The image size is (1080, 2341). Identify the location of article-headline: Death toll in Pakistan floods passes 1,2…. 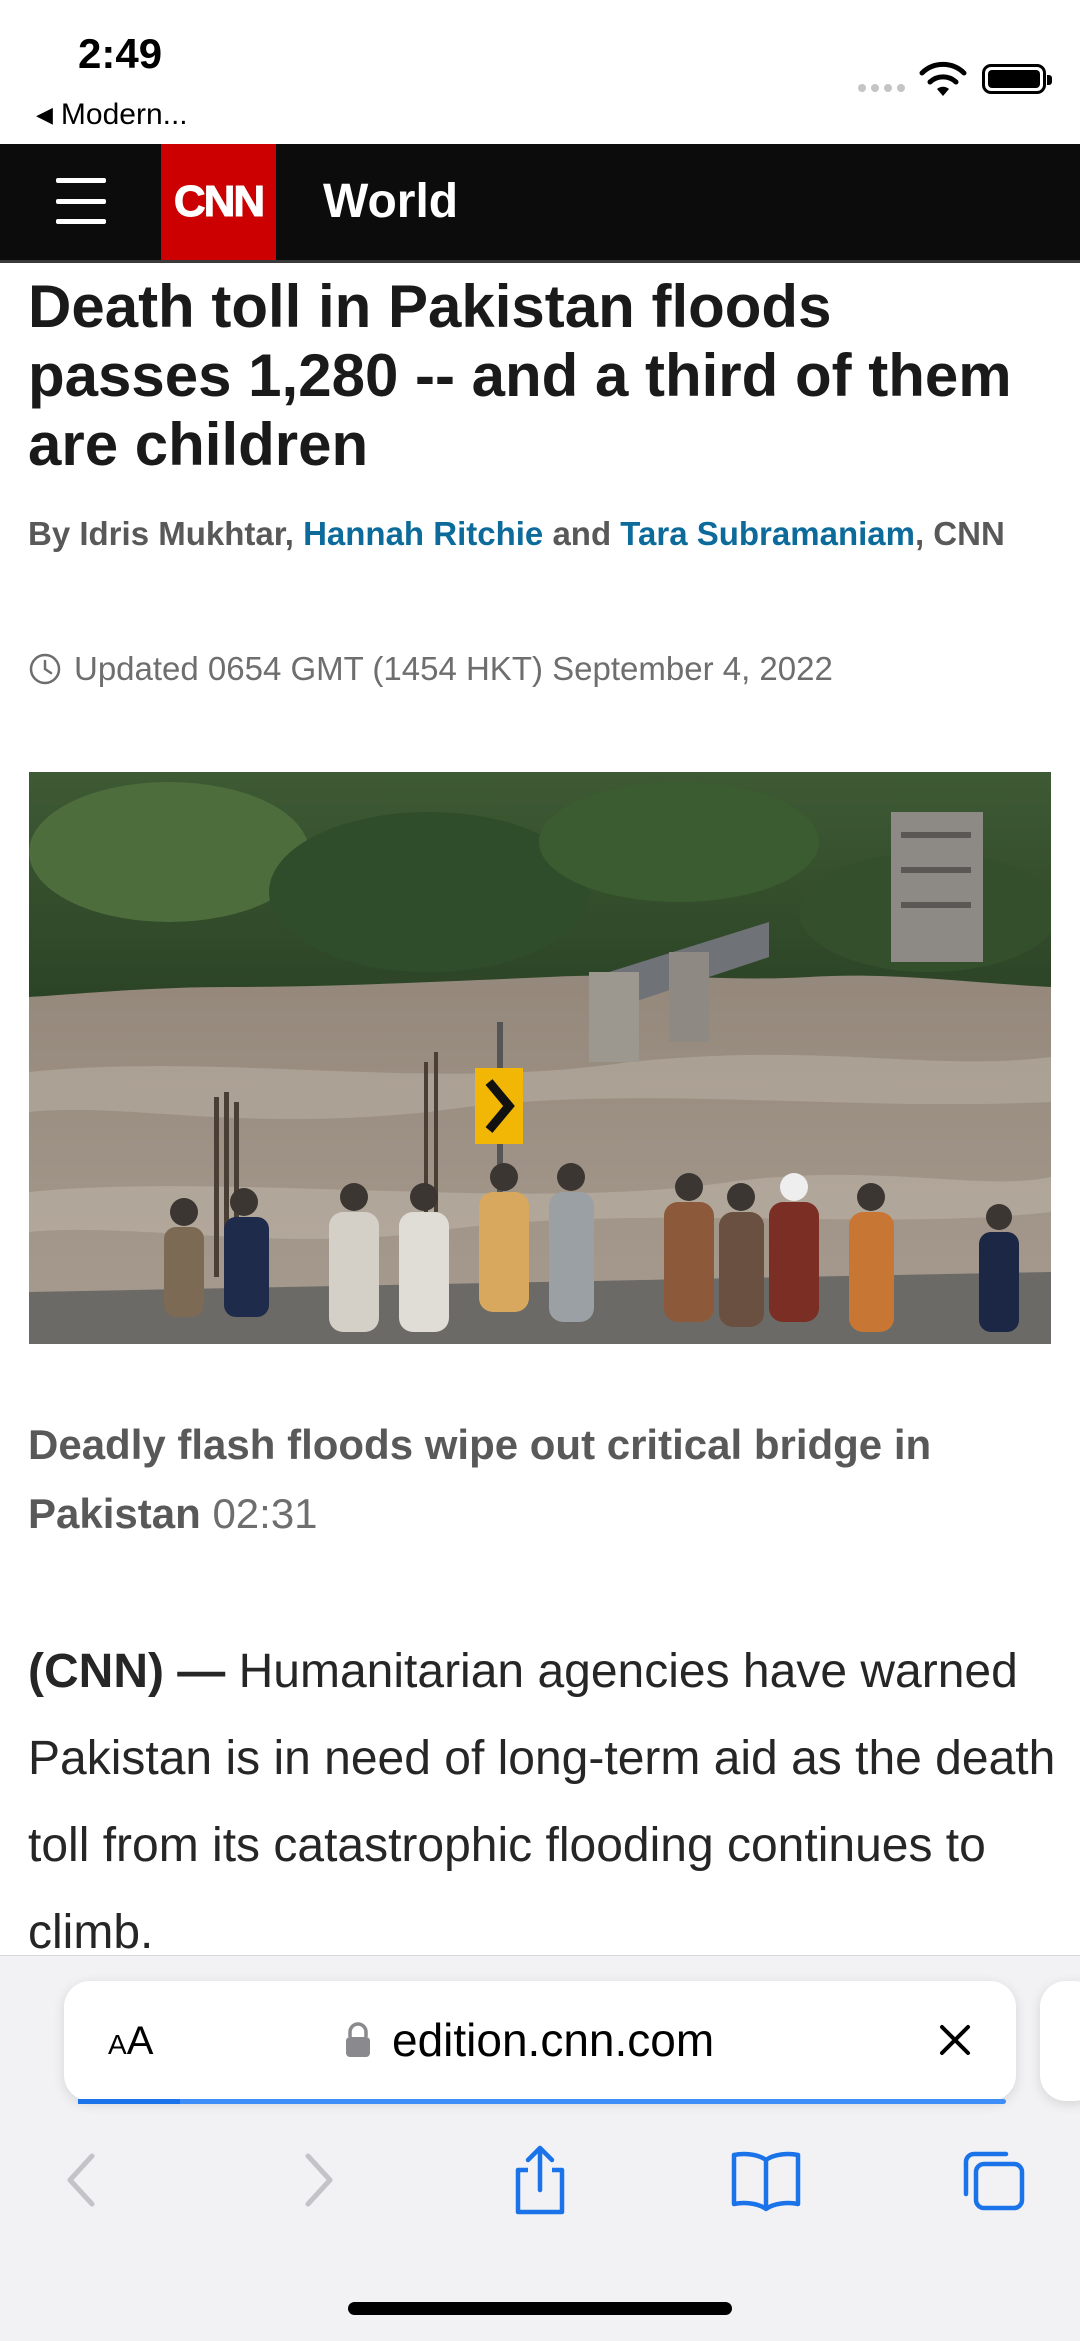
(520, 375).